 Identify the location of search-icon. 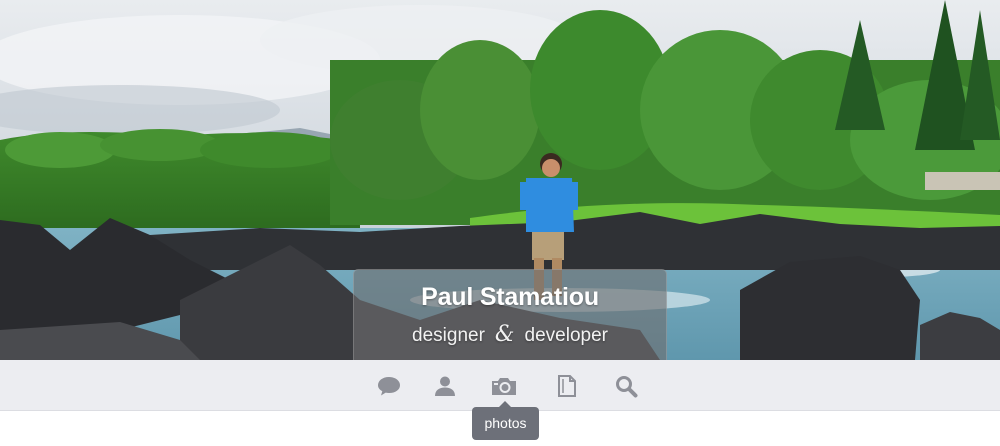
(627, 387).